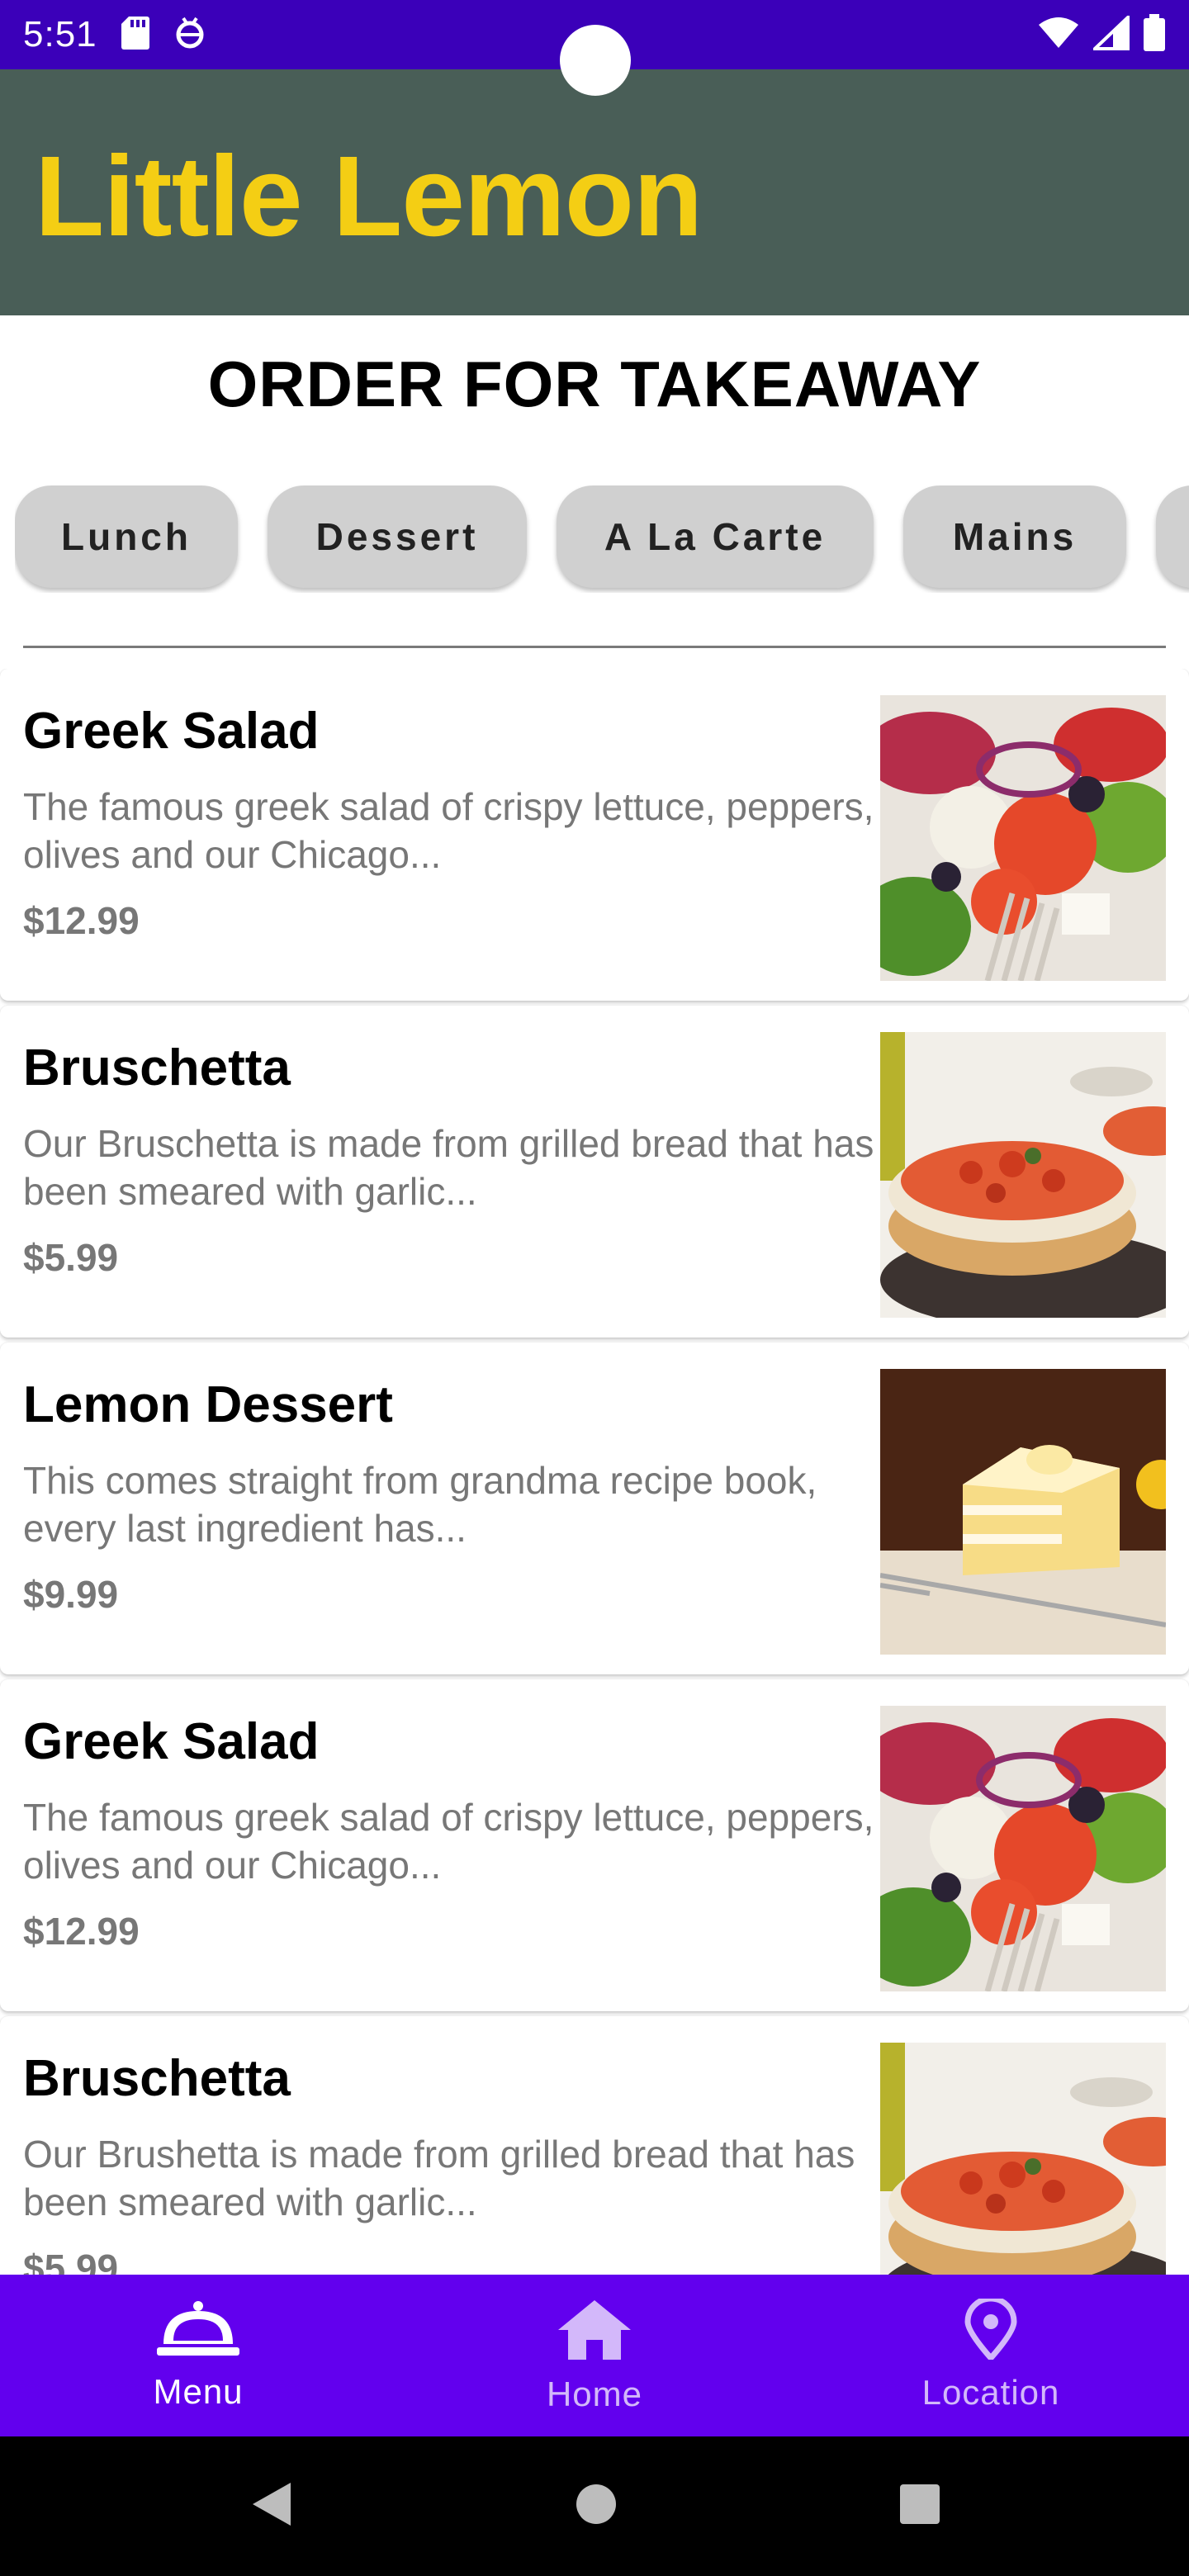 The image size is (1189, 2576). Describe the element at coordinates (990, 2334) in the screenshot. I see `location-pin-icon` at that location.